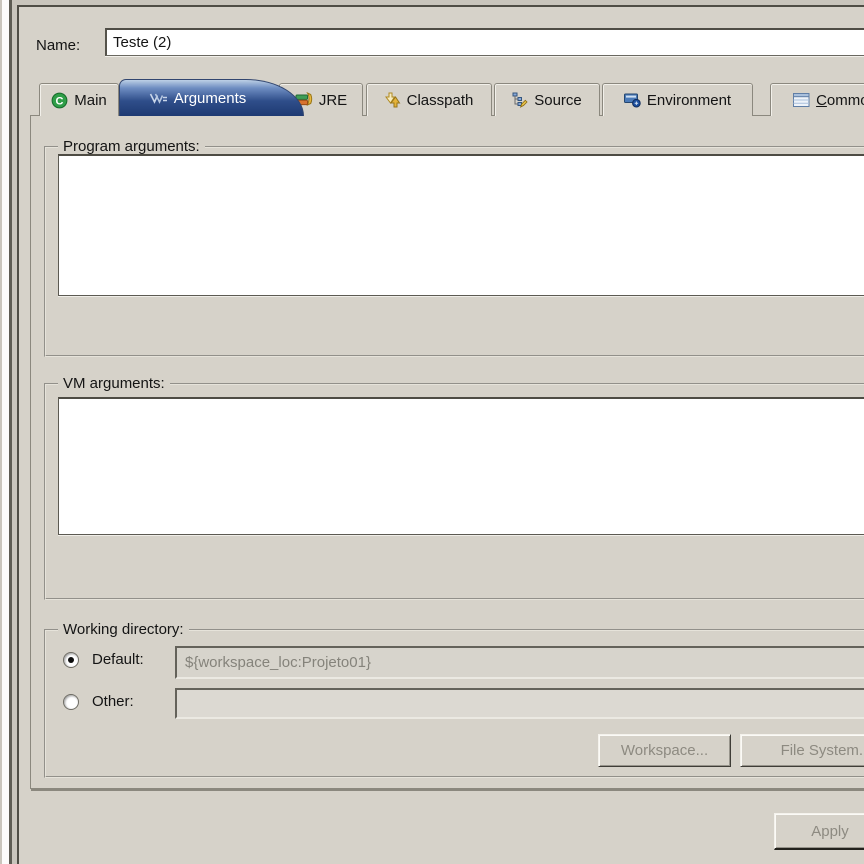 This screenshot has height=864, width=864. What do you see at coordinates (632, 100) in the screenshot?
I see `environment-icon` at bounding box center [632, 100].